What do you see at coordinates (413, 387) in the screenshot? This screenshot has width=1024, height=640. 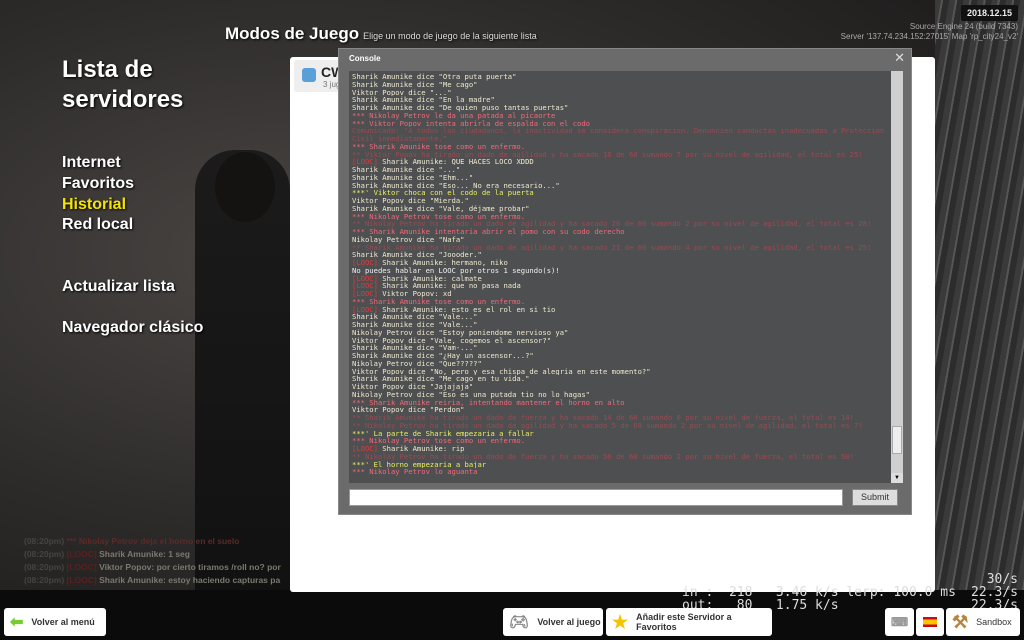 I see `console-line: Viktor Popov dice "Jajajaja"` at bounding box center [413, 387].